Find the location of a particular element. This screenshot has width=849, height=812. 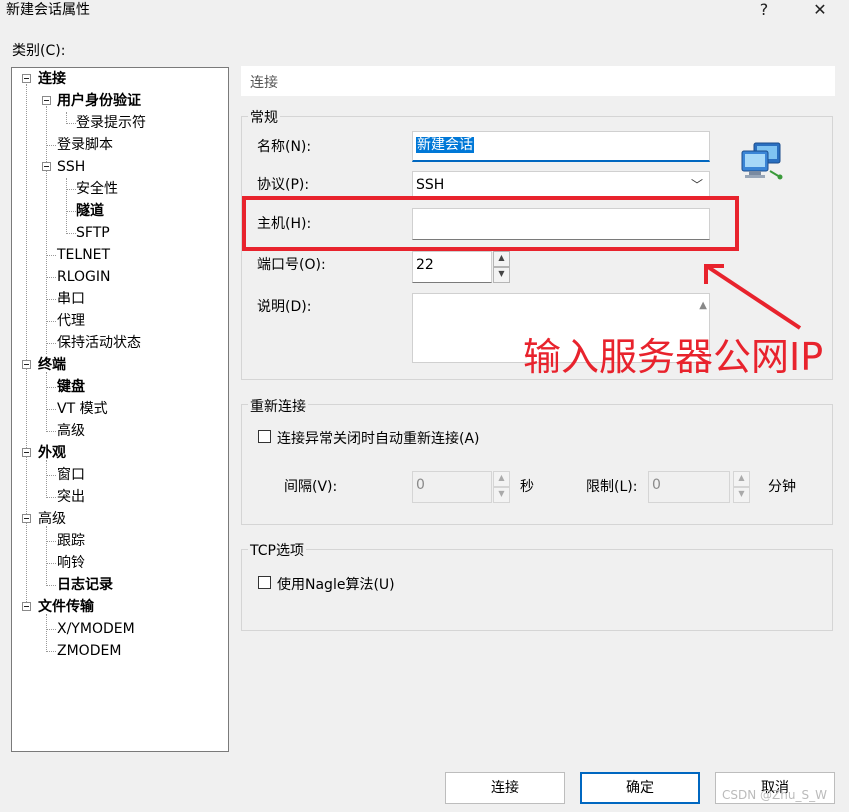

tree-item-proxy: 代理 is located at coordinates (71, 321).